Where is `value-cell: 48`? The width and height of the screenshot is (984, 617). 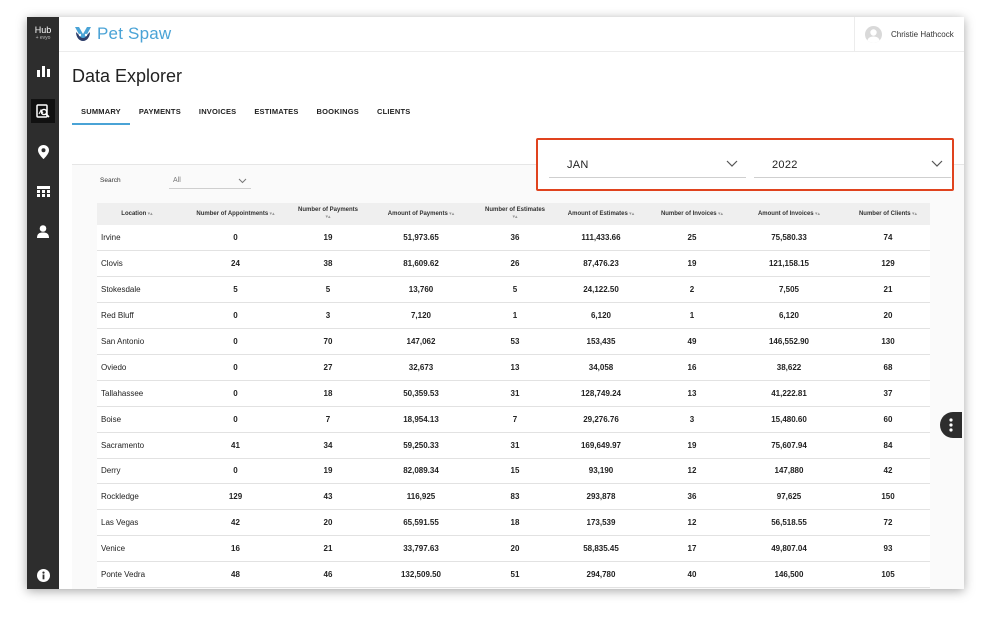 value-cell: 48 is located at coordinates (235, 574).